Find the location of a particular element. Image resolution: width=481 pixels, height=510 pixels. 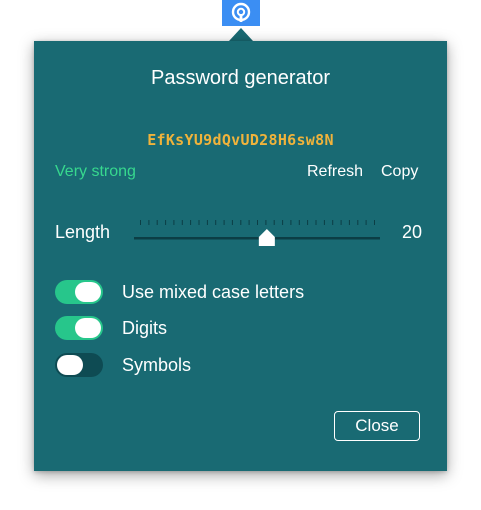

popup-title: Password generator is located at coordinates (240, 78).